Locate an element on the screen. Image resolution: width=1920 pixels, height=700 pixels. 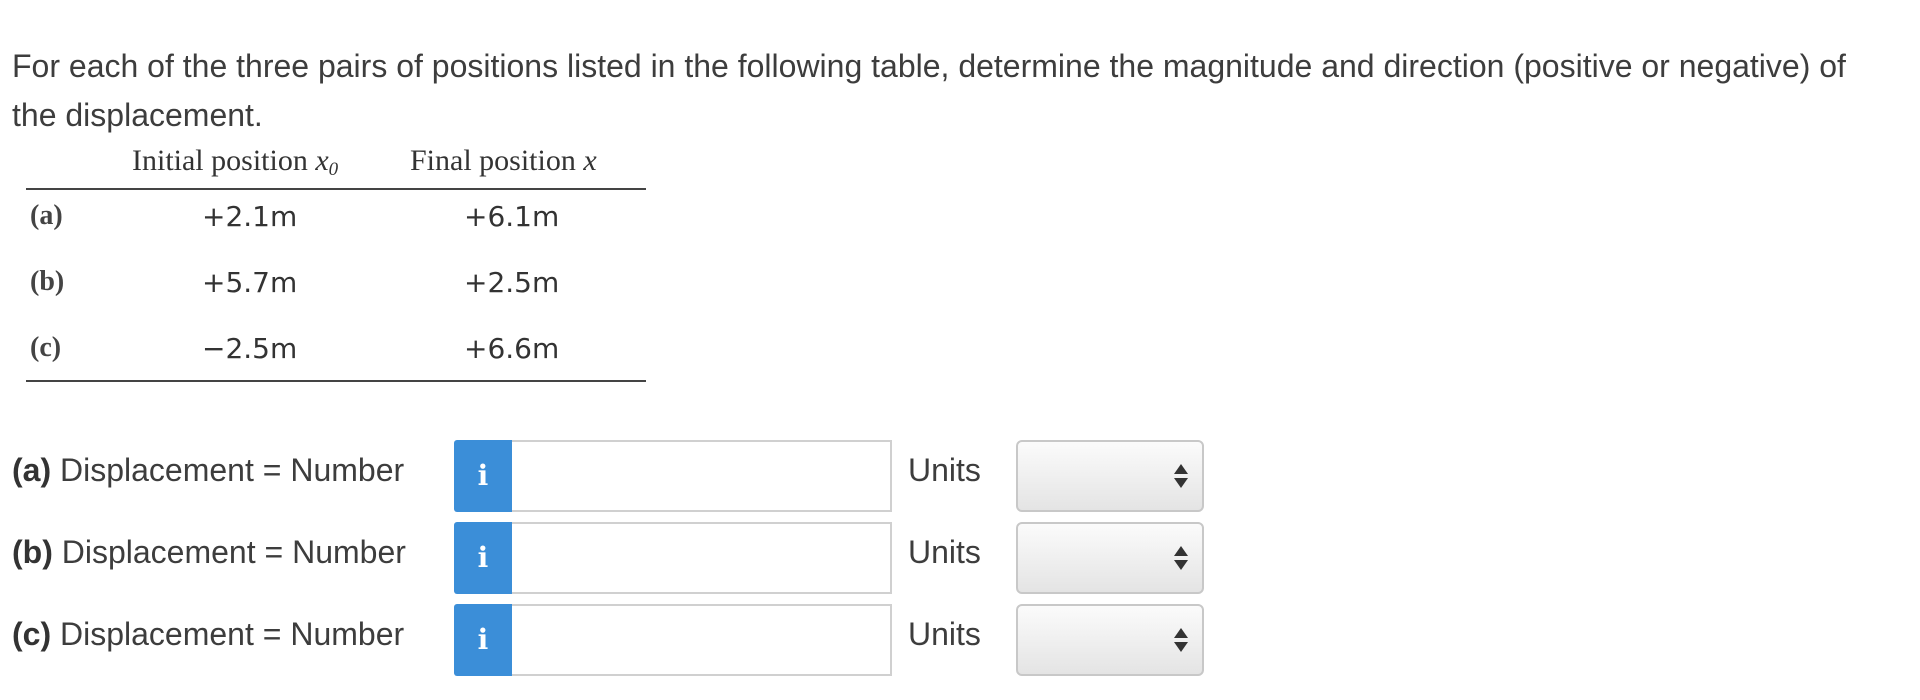
final-position-value: +2.5m is located at coordinates (512, 282).